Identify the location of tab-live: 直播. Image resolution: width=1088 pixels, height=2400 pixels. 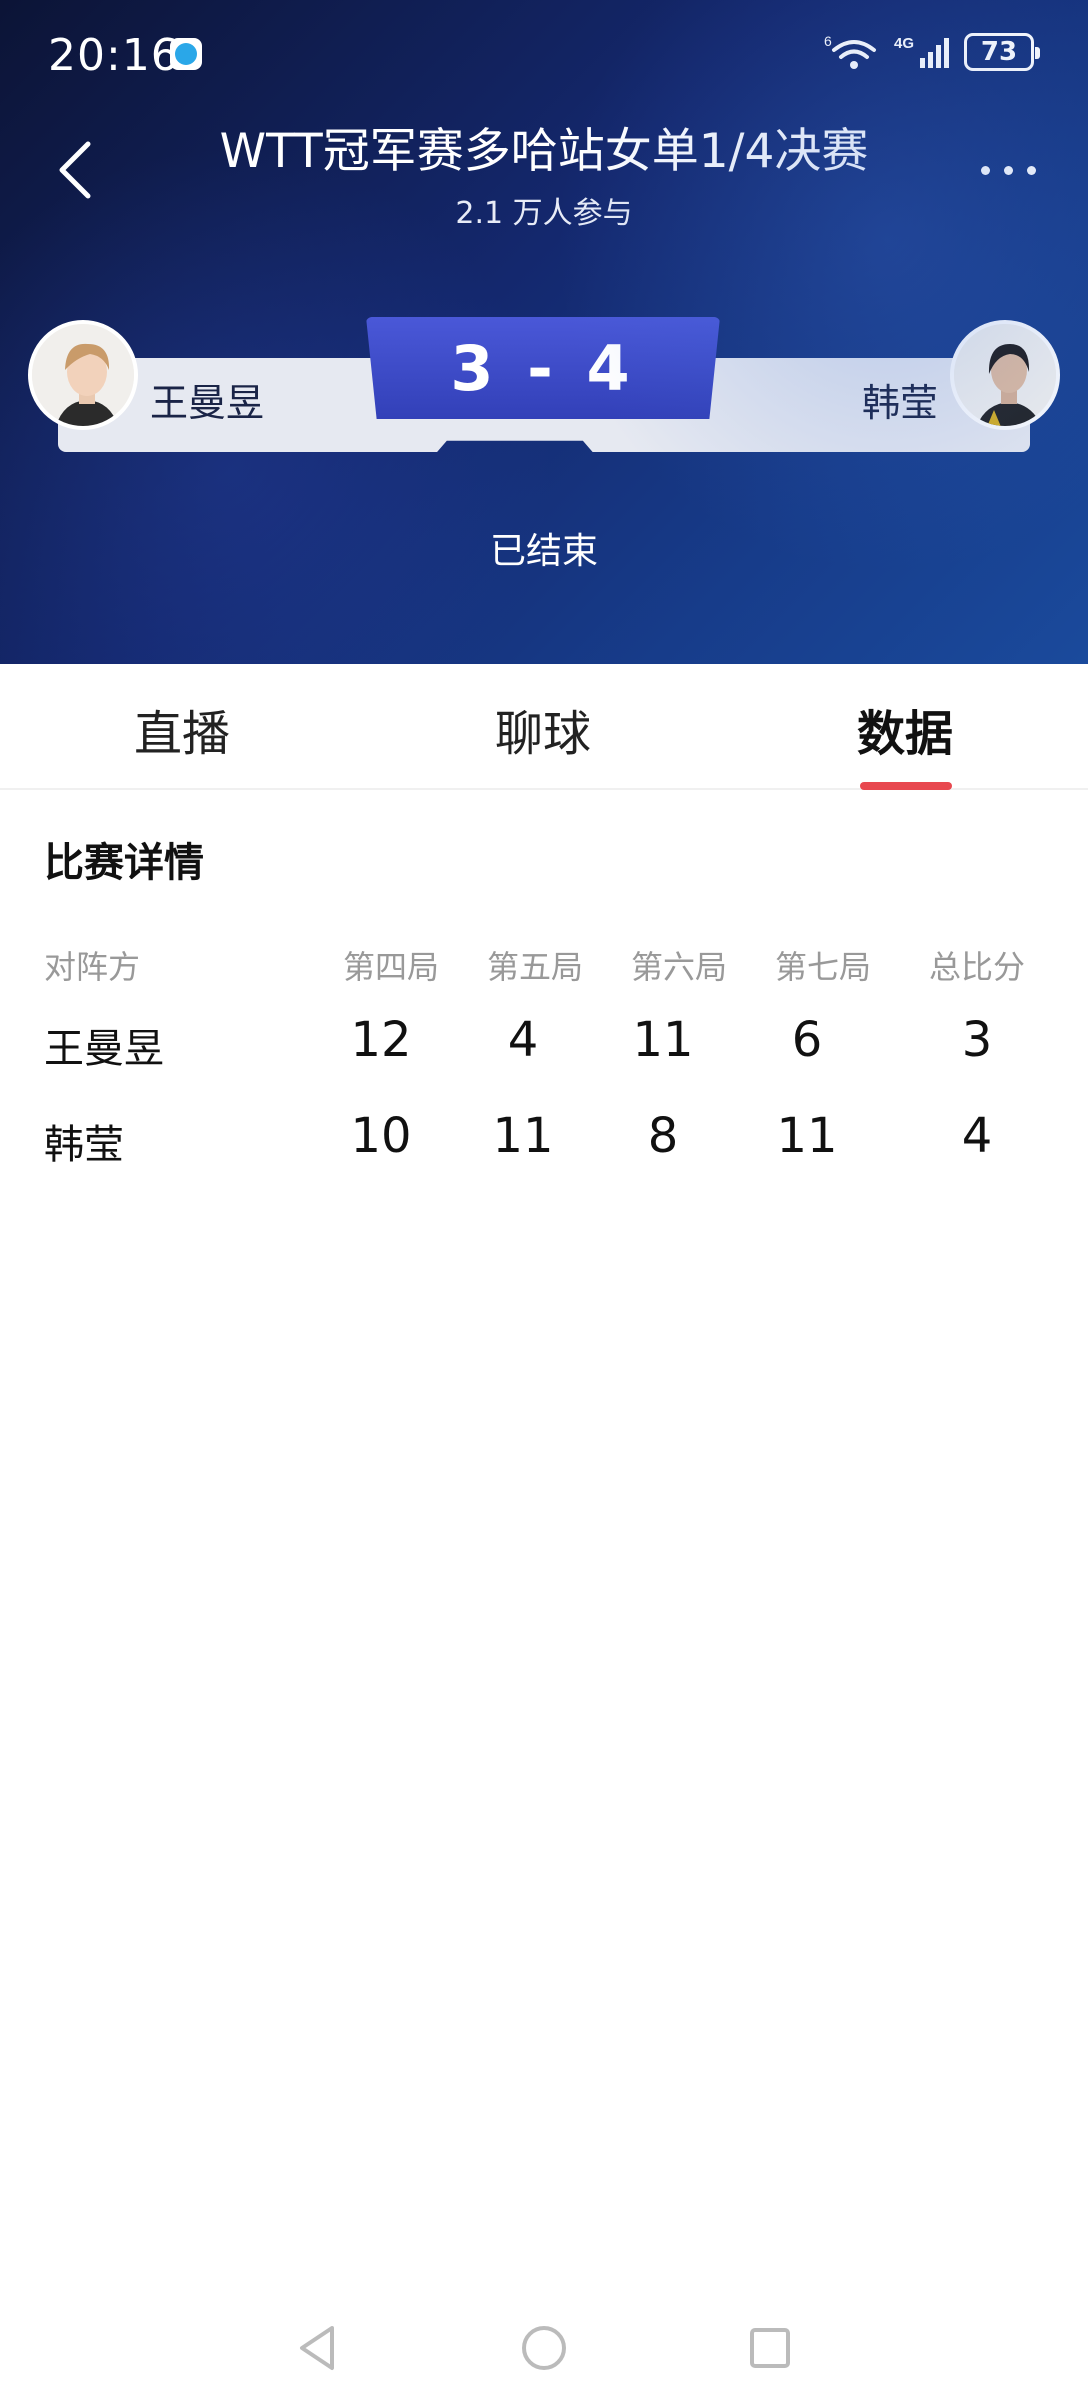
(182, 729).